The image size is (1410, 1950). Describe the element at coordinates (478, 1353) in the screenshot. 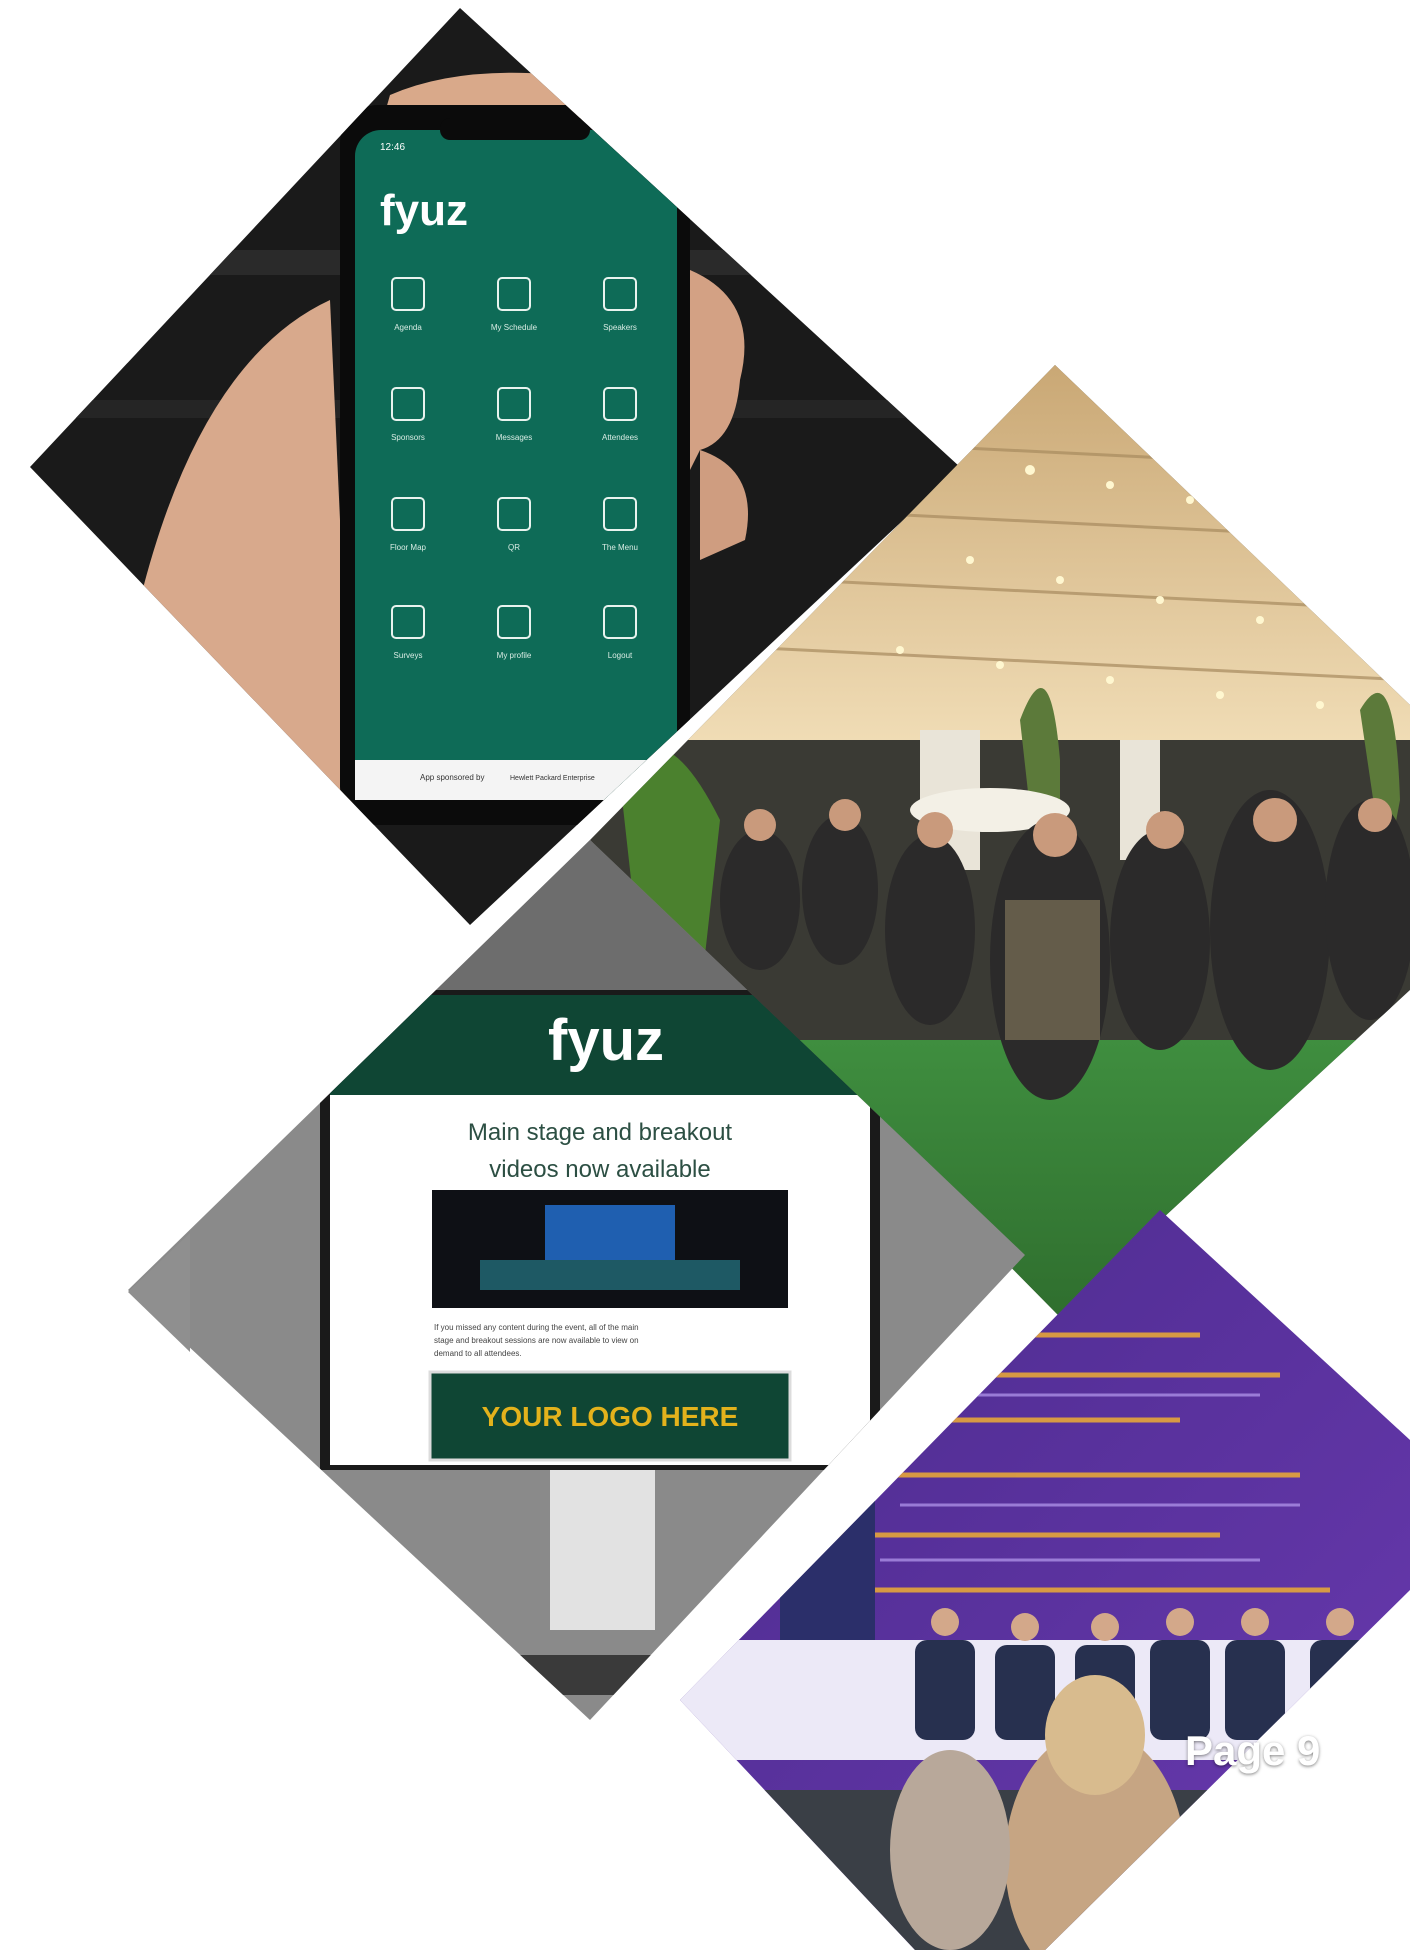

I see `email-body-3: demand to all attendees.` at that location.